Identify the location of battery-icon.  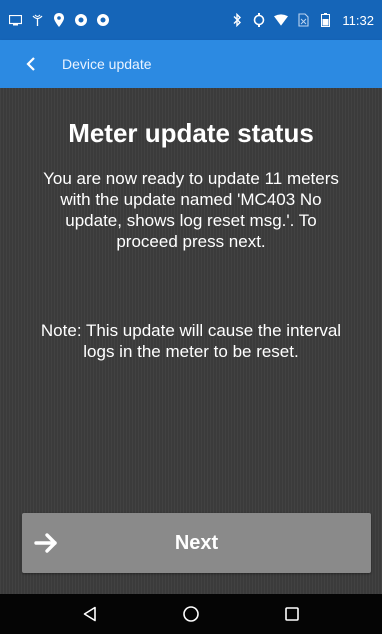
(325, 20).